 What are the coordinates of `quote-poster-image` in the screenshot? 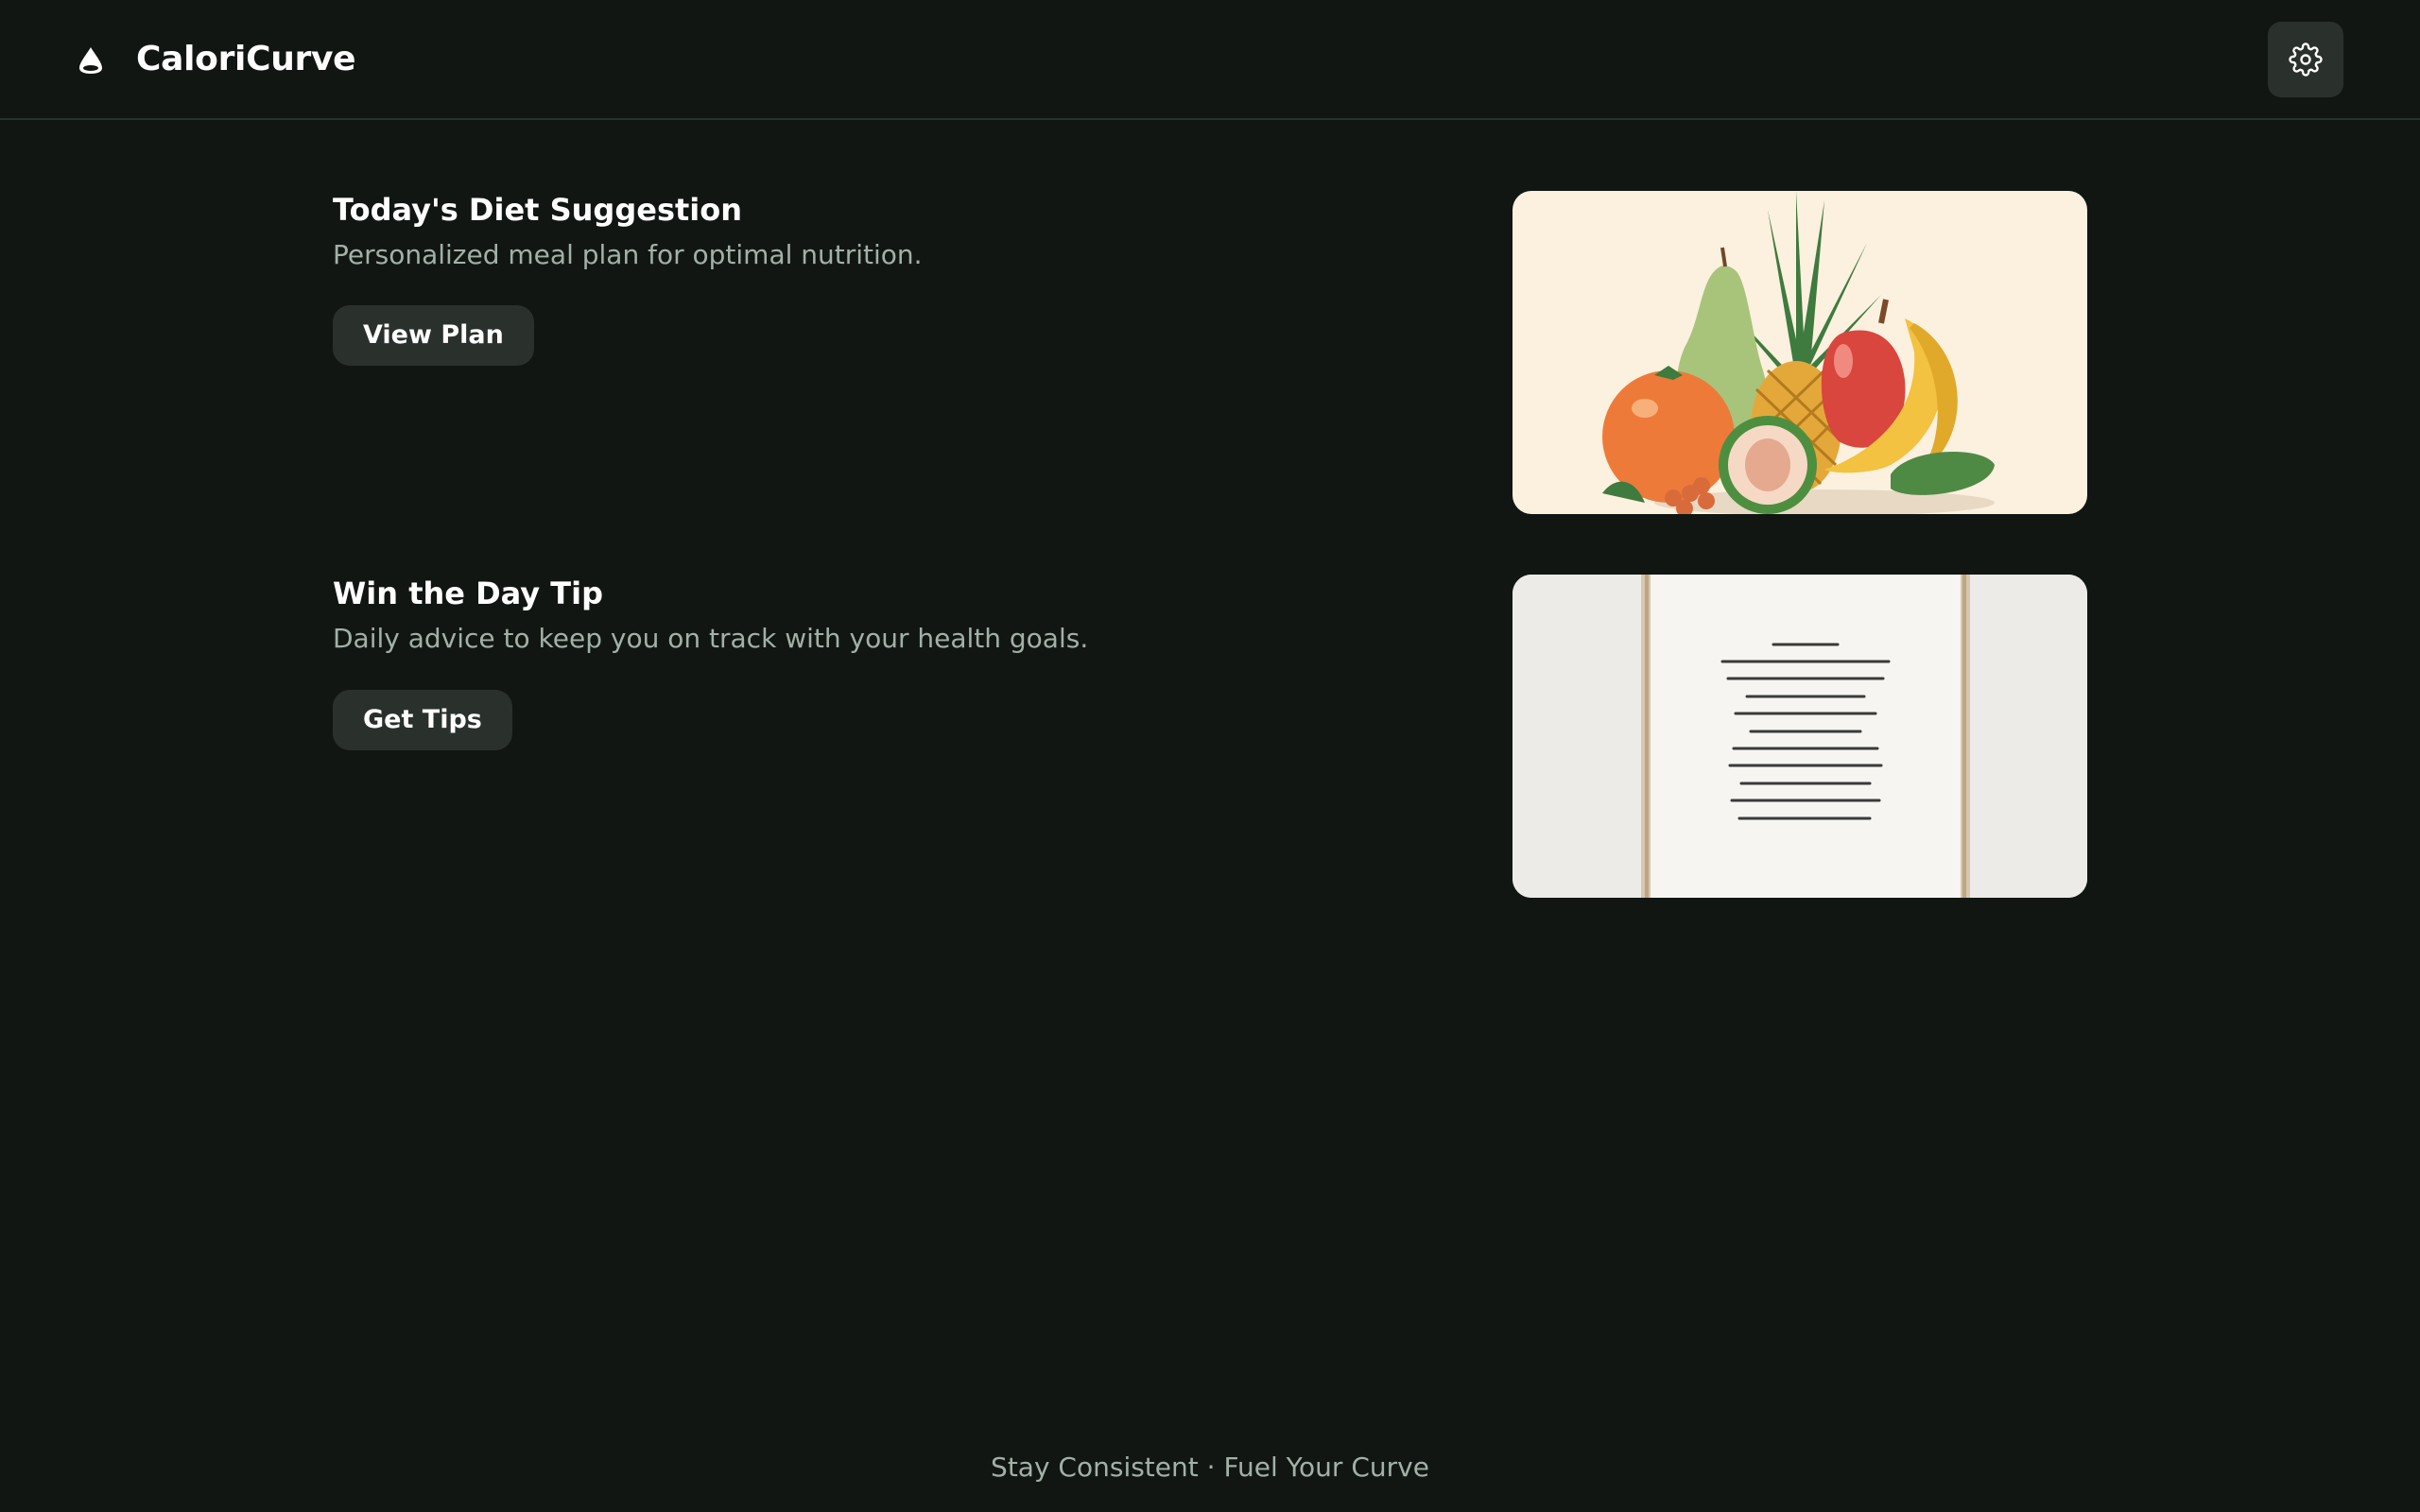 It's located at (1800, 736).